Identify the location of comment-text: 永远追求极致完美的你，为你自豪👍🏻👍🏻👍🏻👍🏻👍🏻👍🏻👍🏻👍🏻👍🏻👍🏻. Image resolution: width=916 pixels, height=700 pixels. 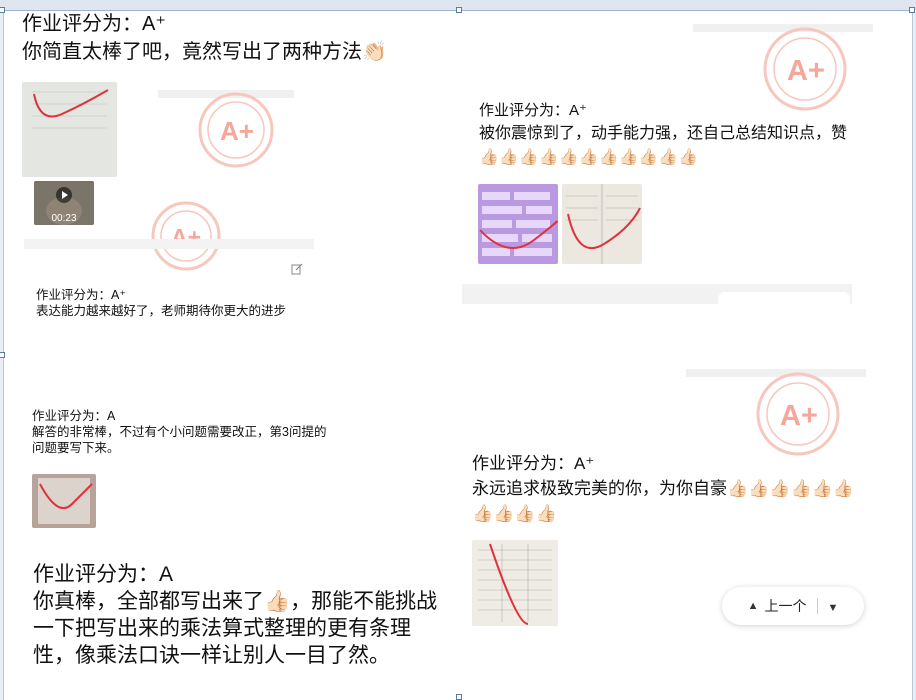
(663, 501).